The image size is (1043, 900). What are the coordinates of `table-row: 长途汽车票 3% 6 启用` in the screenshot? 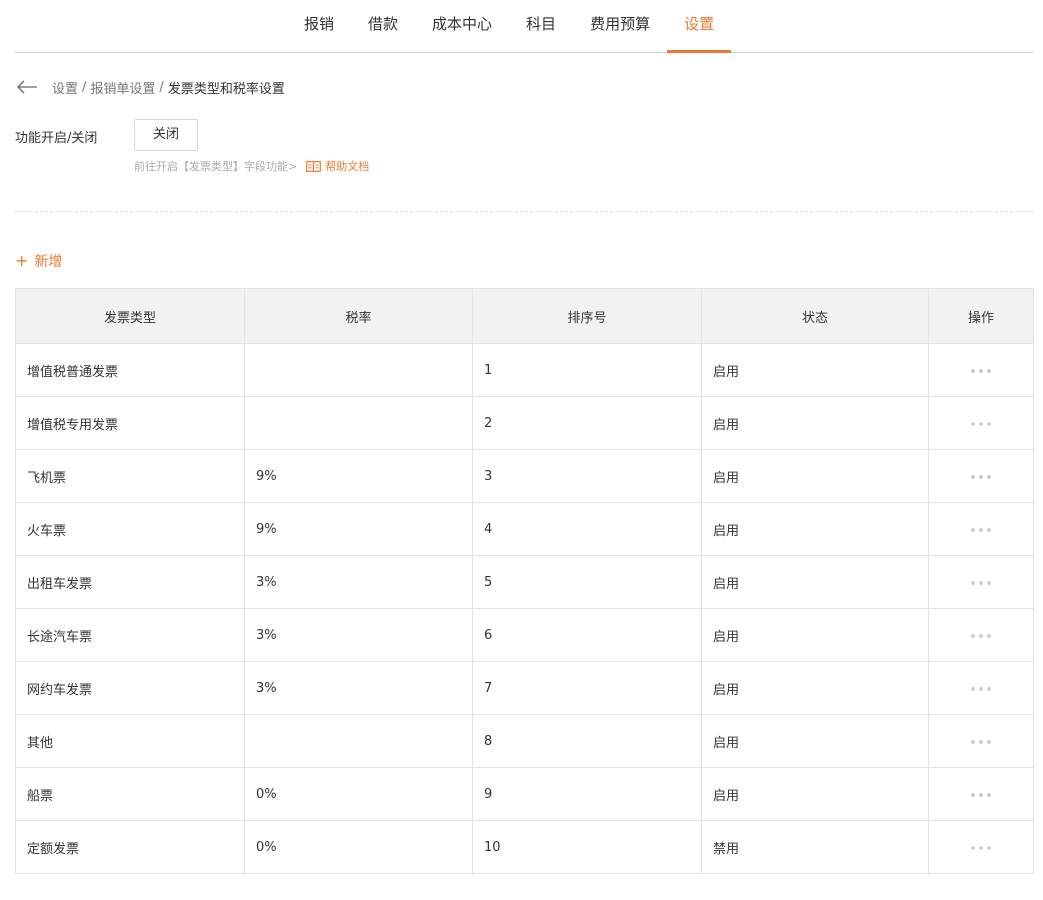 It's located at (524, 635).